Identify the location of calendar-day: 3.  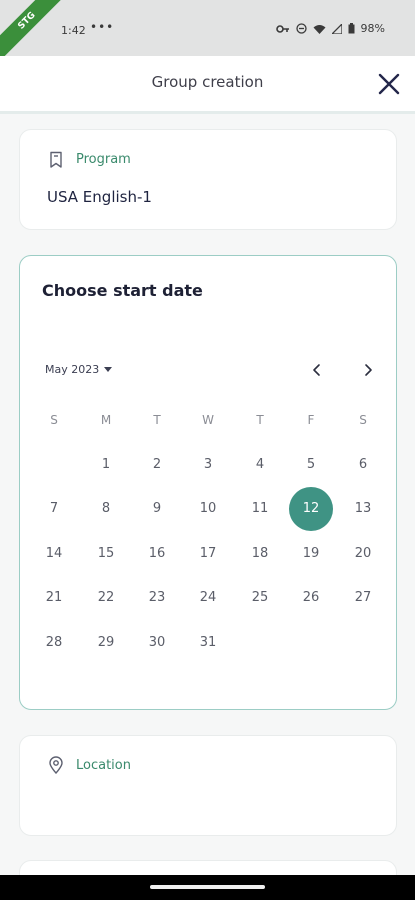
(208, 465).